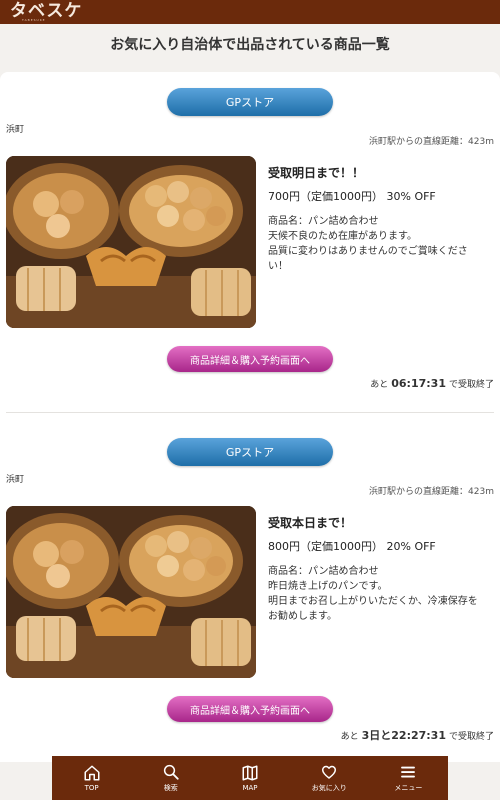 Image resolution: width=500 pixels, height=800 pixels. What do you see at coordinates (250, 12) in the screenshot?
I see `app-header: タベスケ TABESUKE` at bounding box center [250, 12].